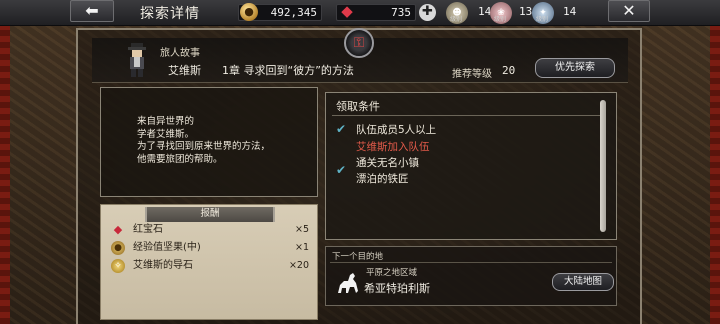  Describe the element at coordinates (526, 11) in the screenshot. I see `rank-value-2: 13` at that location.